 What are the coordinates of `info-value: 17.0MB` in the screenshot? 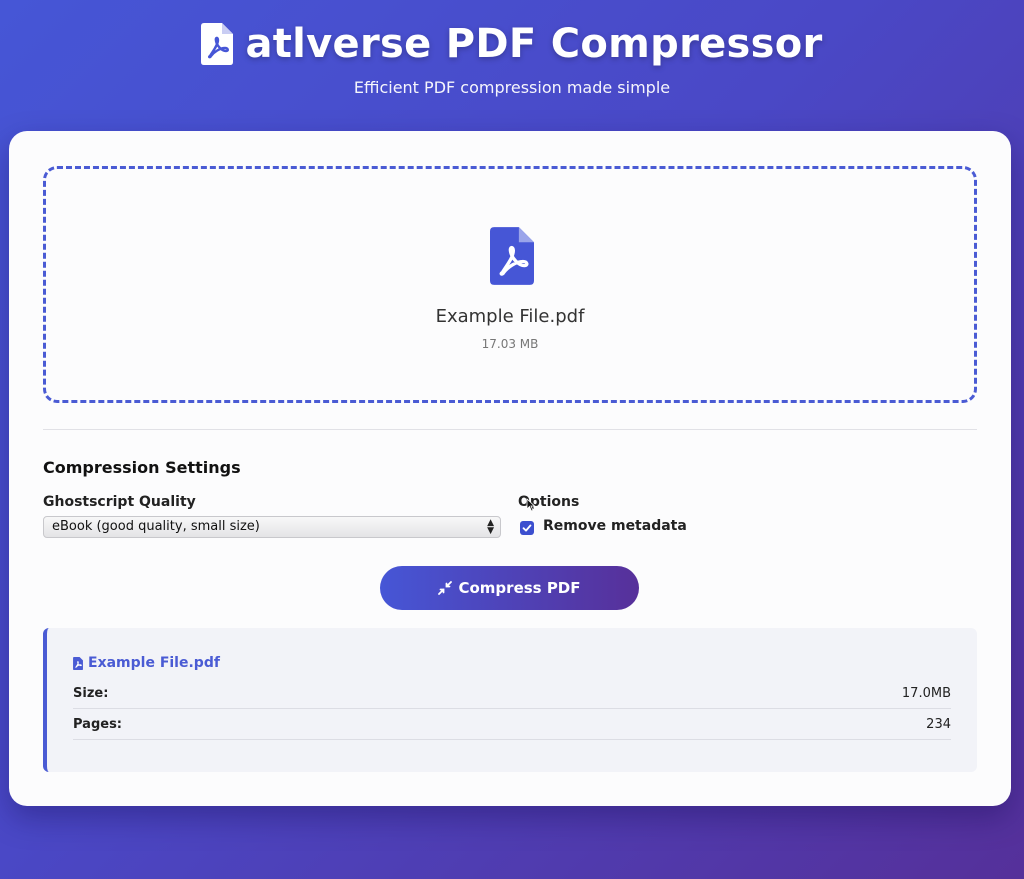 It's located at (926, 693).